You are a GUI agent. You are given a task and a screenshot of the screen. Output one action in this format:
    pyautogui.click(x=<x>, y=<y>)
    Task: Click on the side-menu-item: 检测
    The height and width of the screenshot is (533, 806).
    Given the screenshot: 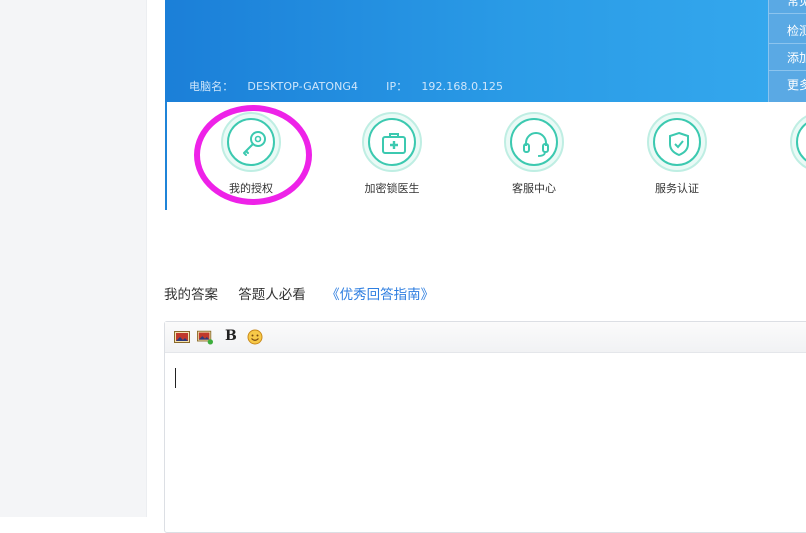 What is the action you would take?
    pyautogui.click(x=787, y=31)
    